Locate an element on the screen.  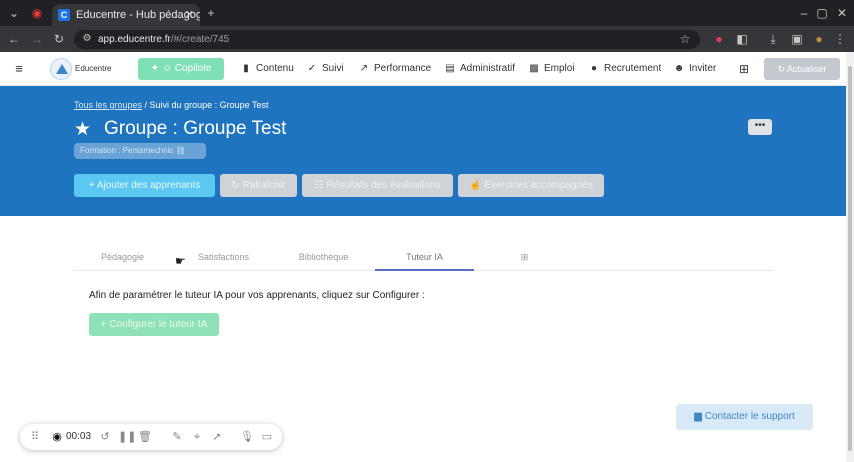
browser-tab: C Educentre - Hub pédagog ✕ is located at coordinates (126, 15).